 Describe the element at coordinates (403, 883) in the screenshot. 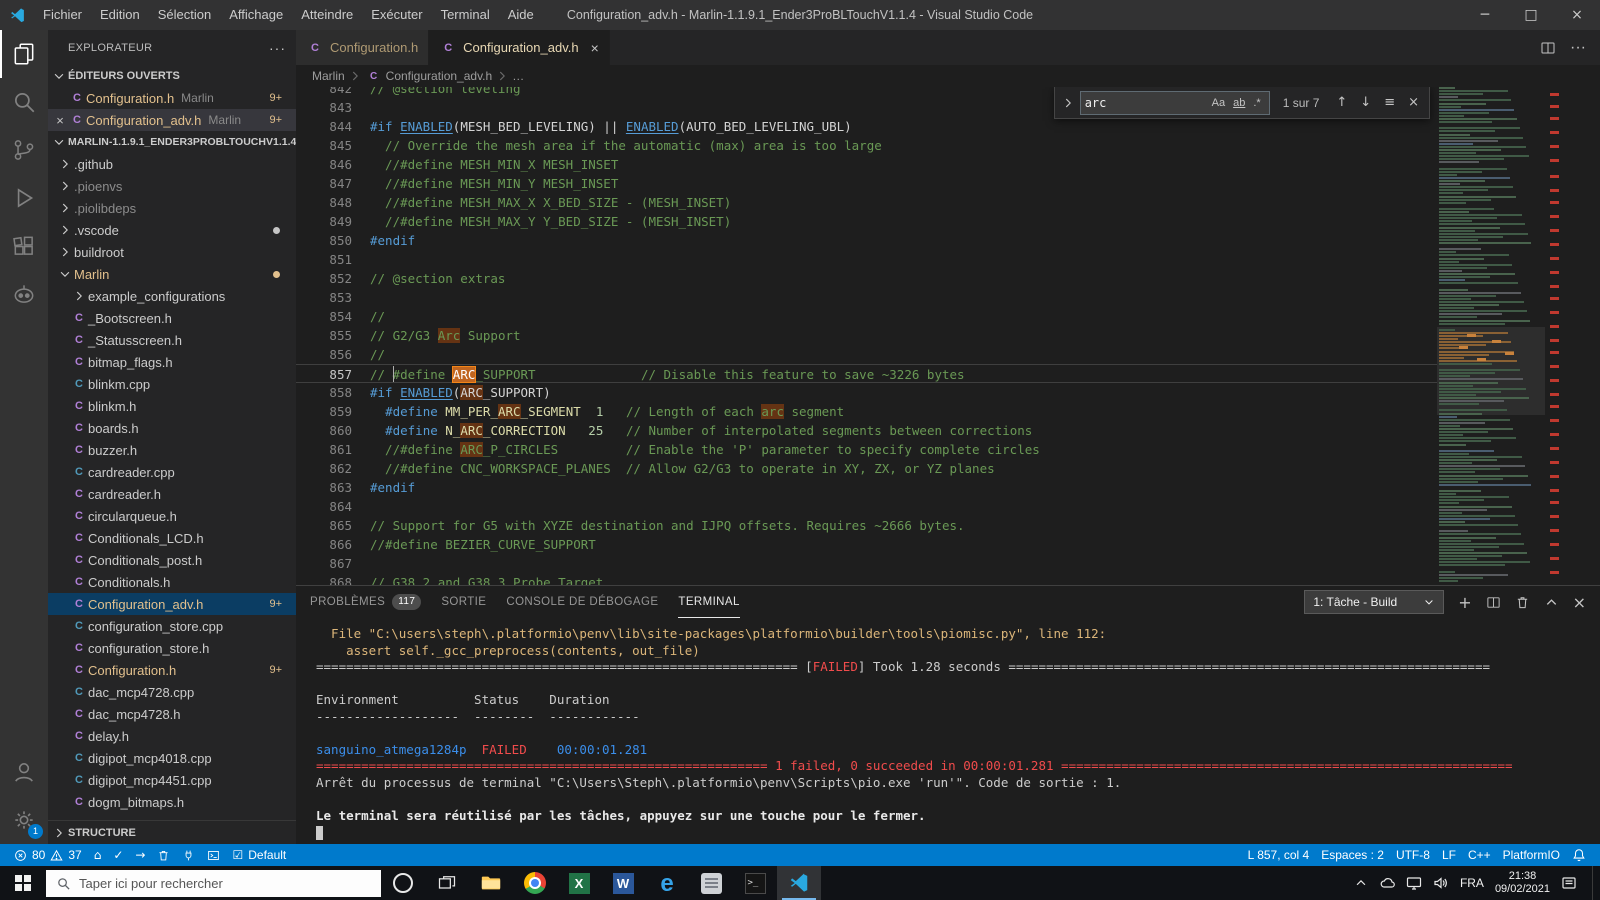

I see `cortana-button` at that location.